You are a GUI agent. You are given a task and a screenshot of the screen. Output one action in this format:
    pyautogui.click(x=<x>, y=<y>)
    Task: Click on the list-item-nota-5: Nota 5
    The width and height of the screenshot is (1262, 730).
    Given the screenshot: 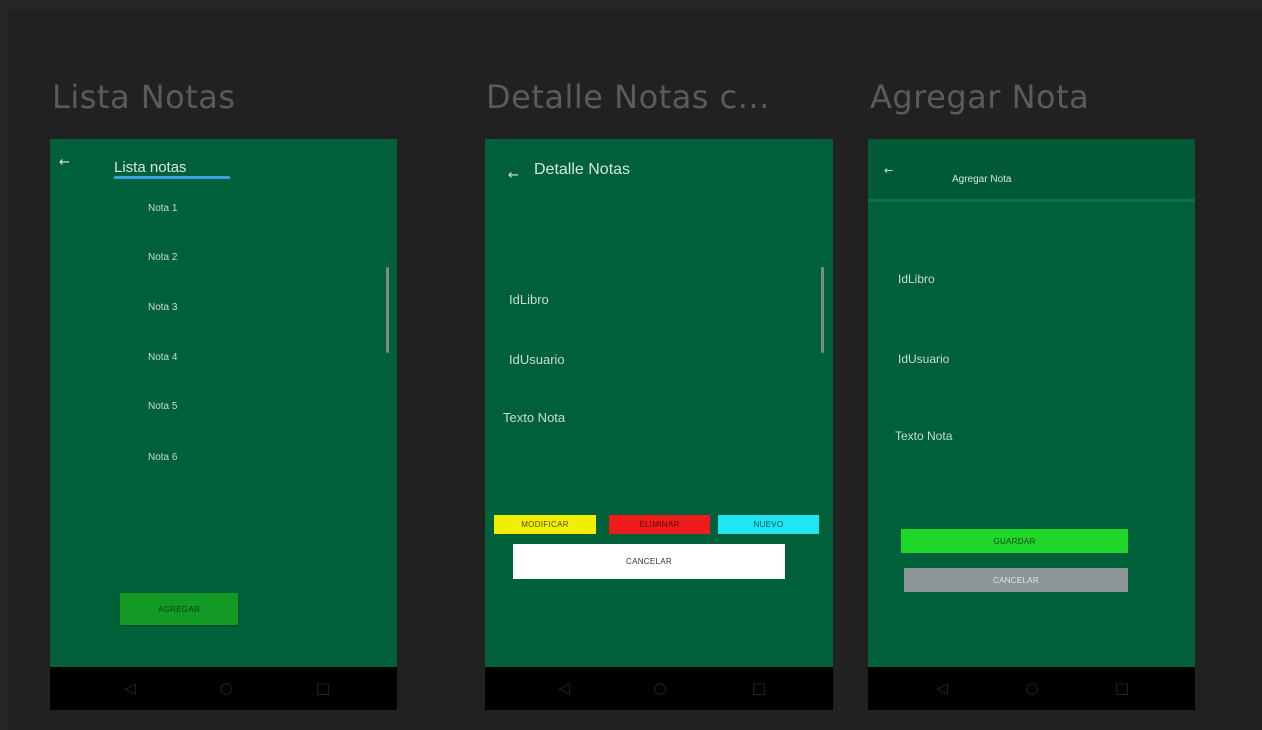 What is the action you would take?
    pyautogui.click(x=162, y=406)
    